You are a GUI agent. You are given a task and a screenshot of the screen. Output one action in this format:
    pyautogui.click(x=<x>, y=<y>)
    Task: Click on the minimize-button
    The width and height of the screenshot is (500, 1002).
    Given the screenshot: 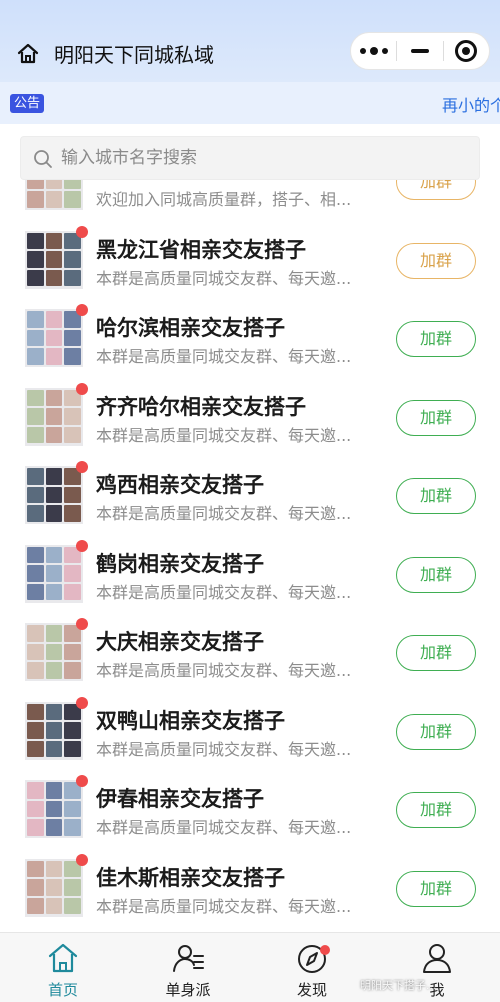 What is the action you would take?
    pyautogui.click(x=419, y=51)
    